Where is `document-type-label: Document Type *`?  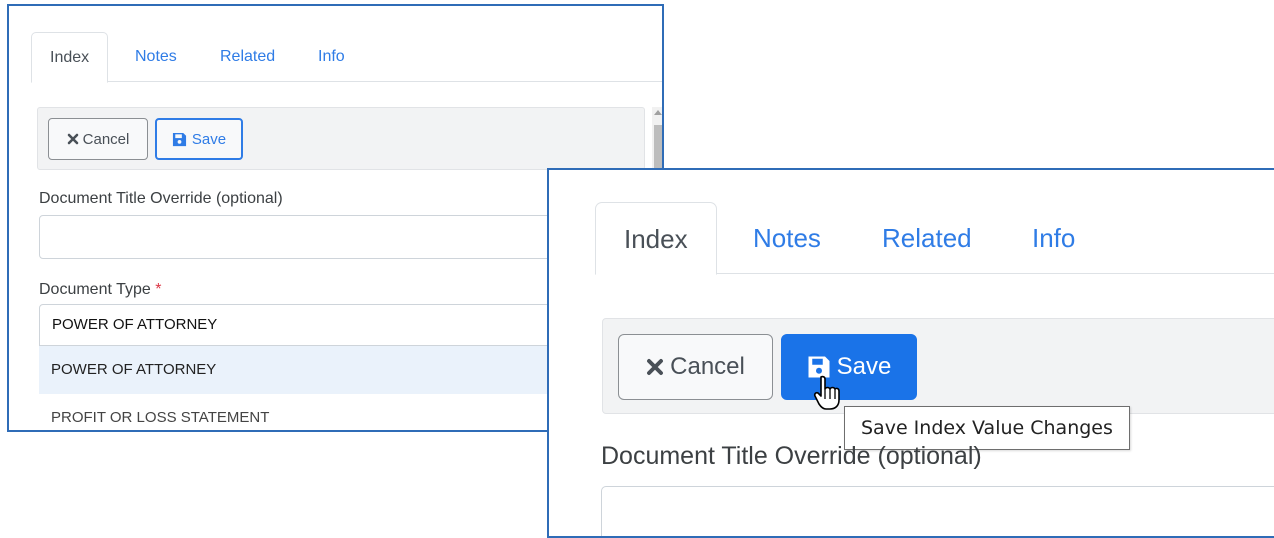
document-type-label: Document Type * is located at coordinates (100, 290).